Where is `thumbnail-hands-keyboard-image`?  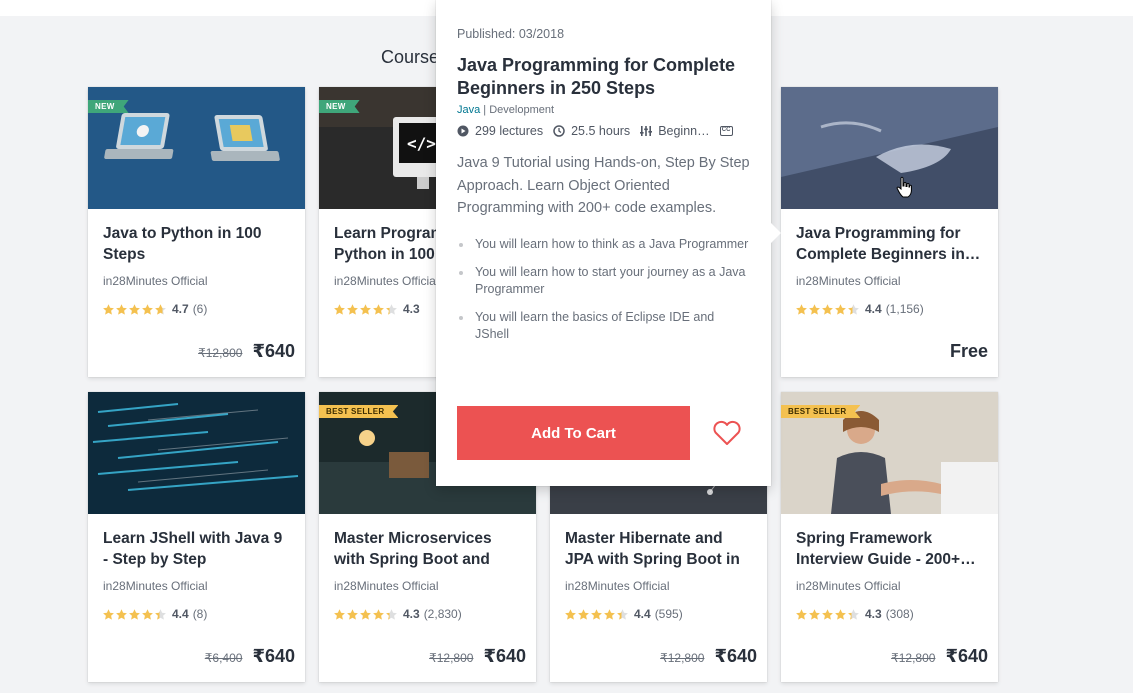 thumbnail-hands-keyboard-image is located at coordinates (889, 148).